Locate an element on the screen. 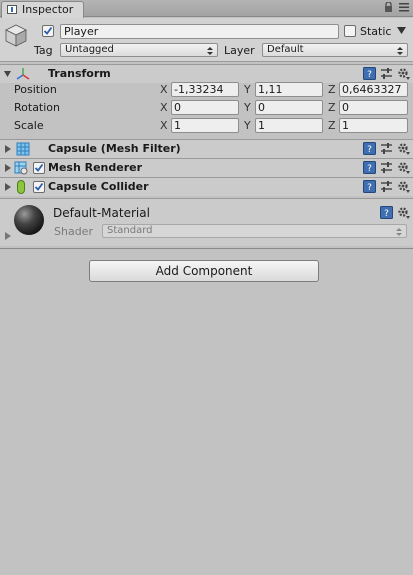  transform-header: Transform ? is located at coordinates (206, 73).